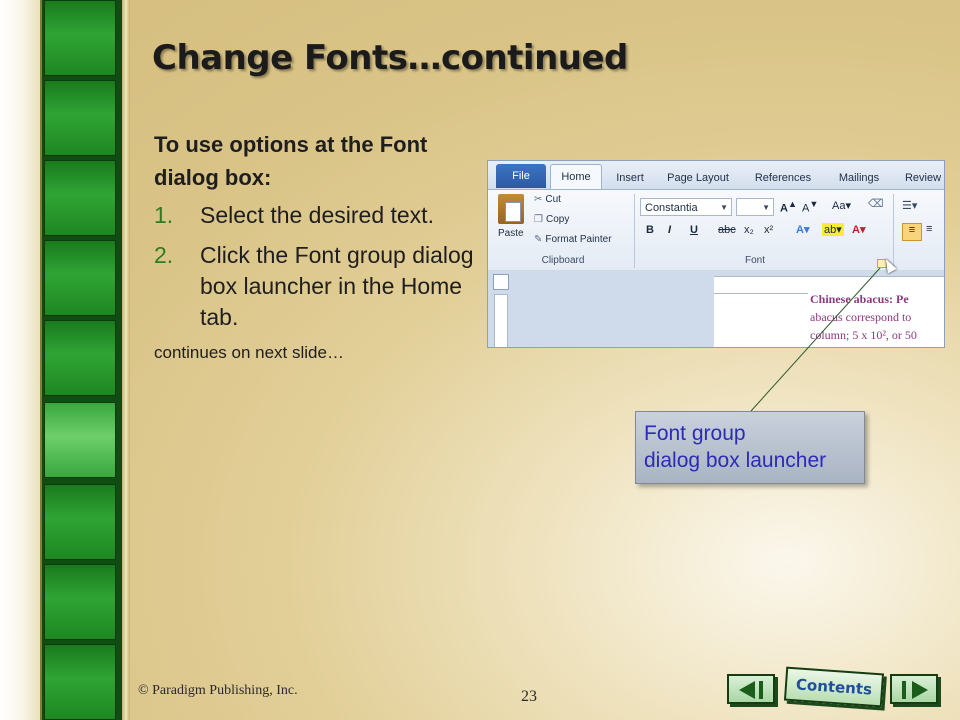 Image resolution: width=960 pixels, height=720 pixels. What do you see at coordinates (529, 696) in the screenshot?
I see `page-number: 23` at bounding box center [529, 696].